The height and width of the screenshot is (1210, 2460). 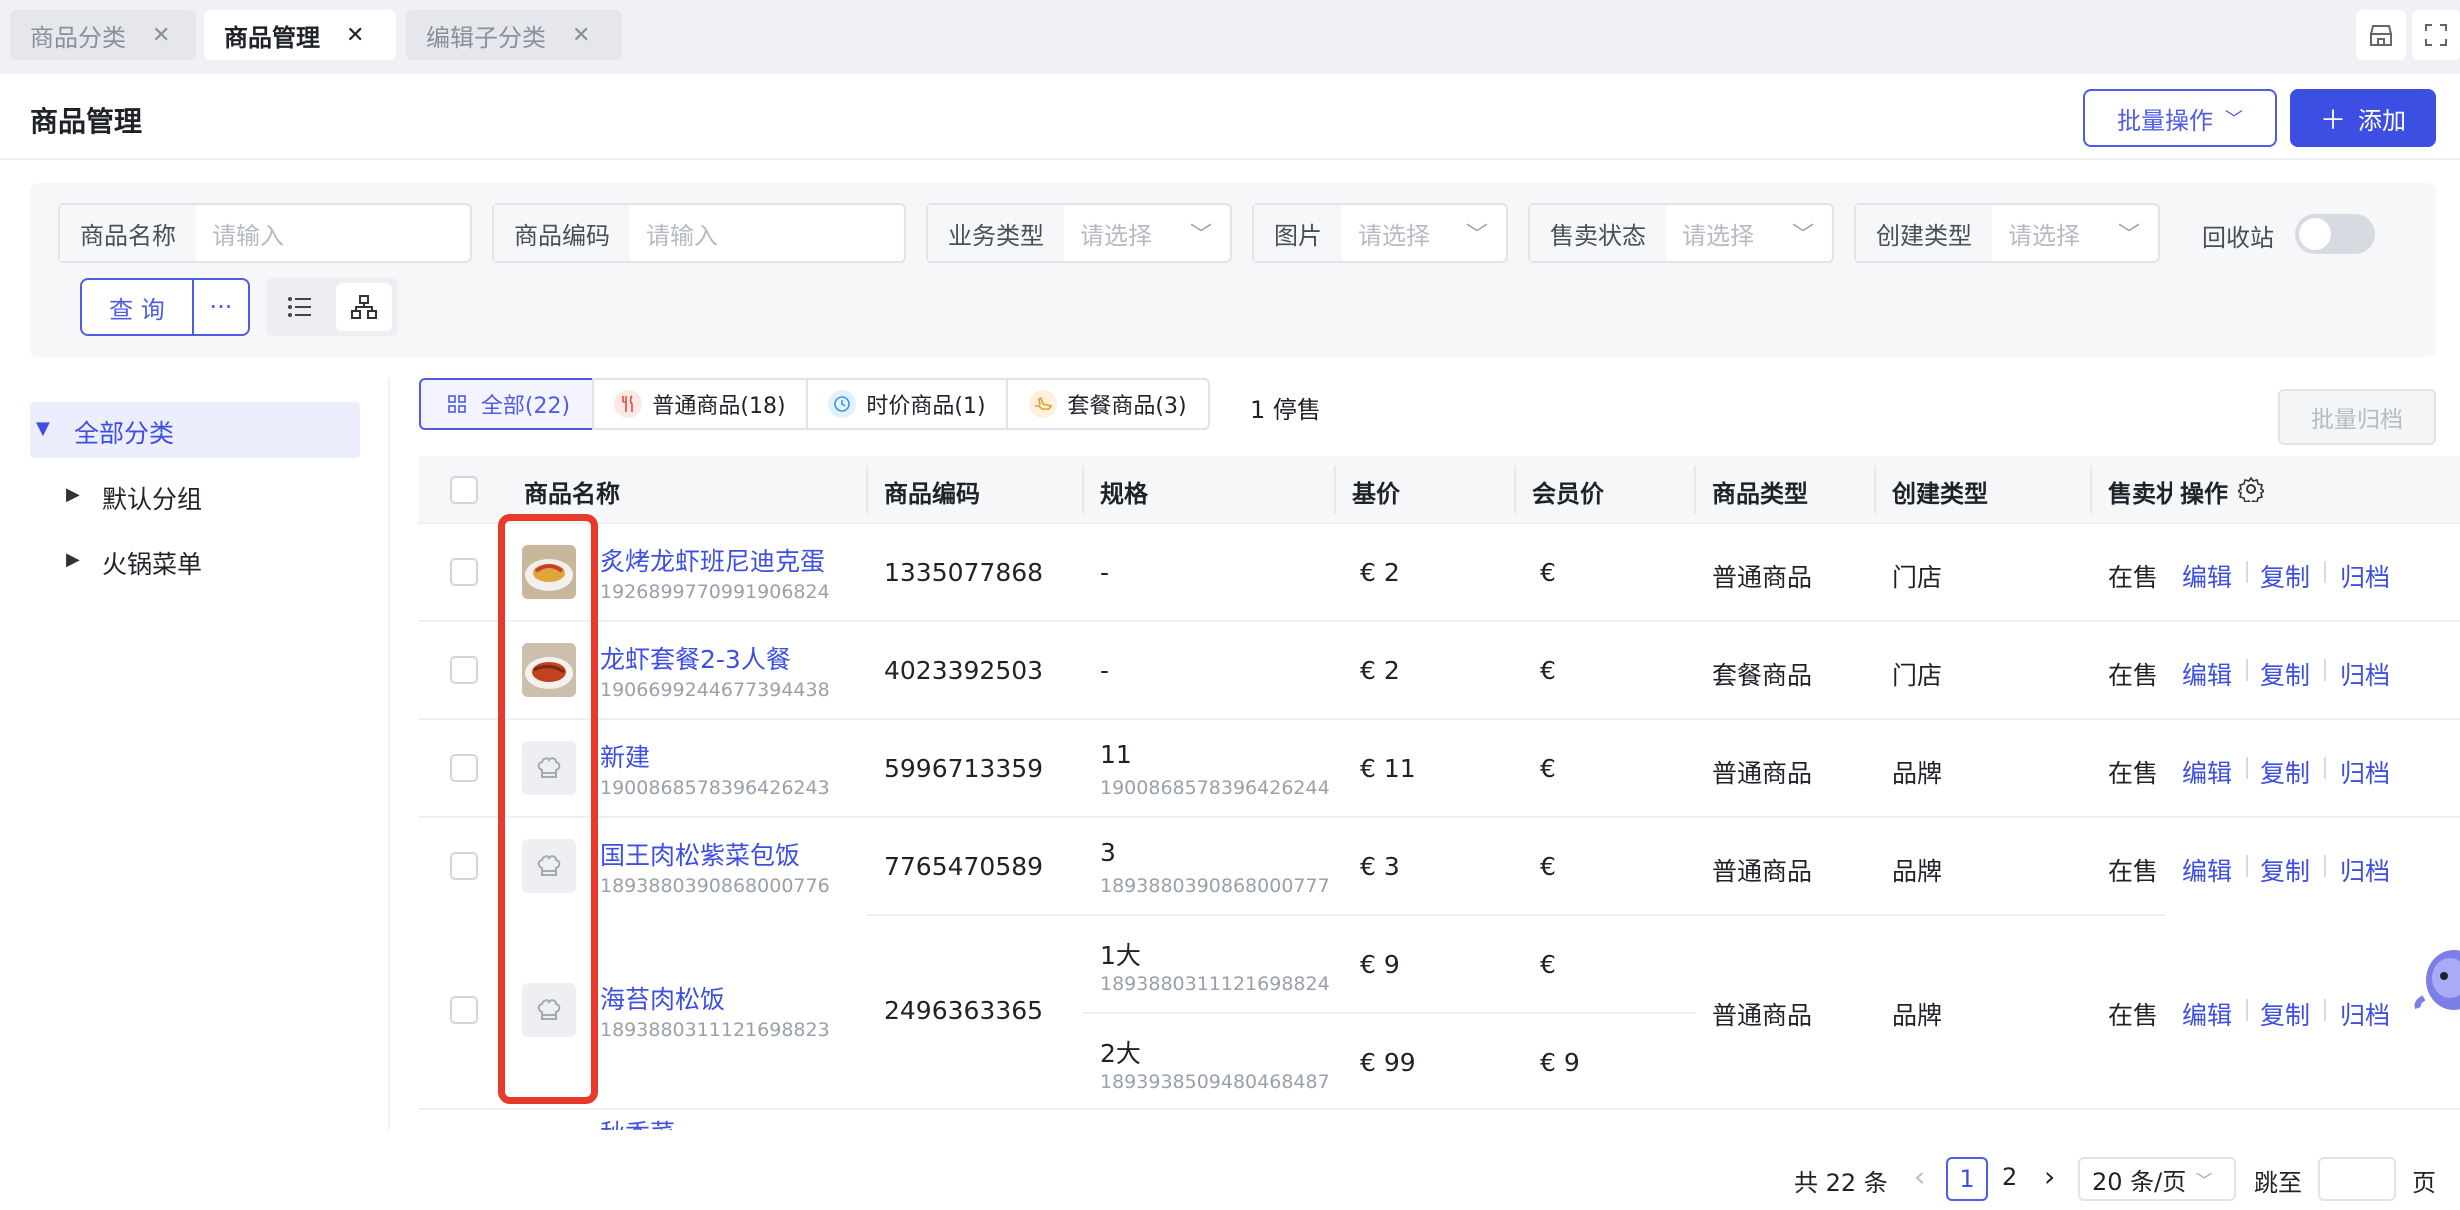 I want to click on fullscreen-icon, so click(x=2436, y=35).